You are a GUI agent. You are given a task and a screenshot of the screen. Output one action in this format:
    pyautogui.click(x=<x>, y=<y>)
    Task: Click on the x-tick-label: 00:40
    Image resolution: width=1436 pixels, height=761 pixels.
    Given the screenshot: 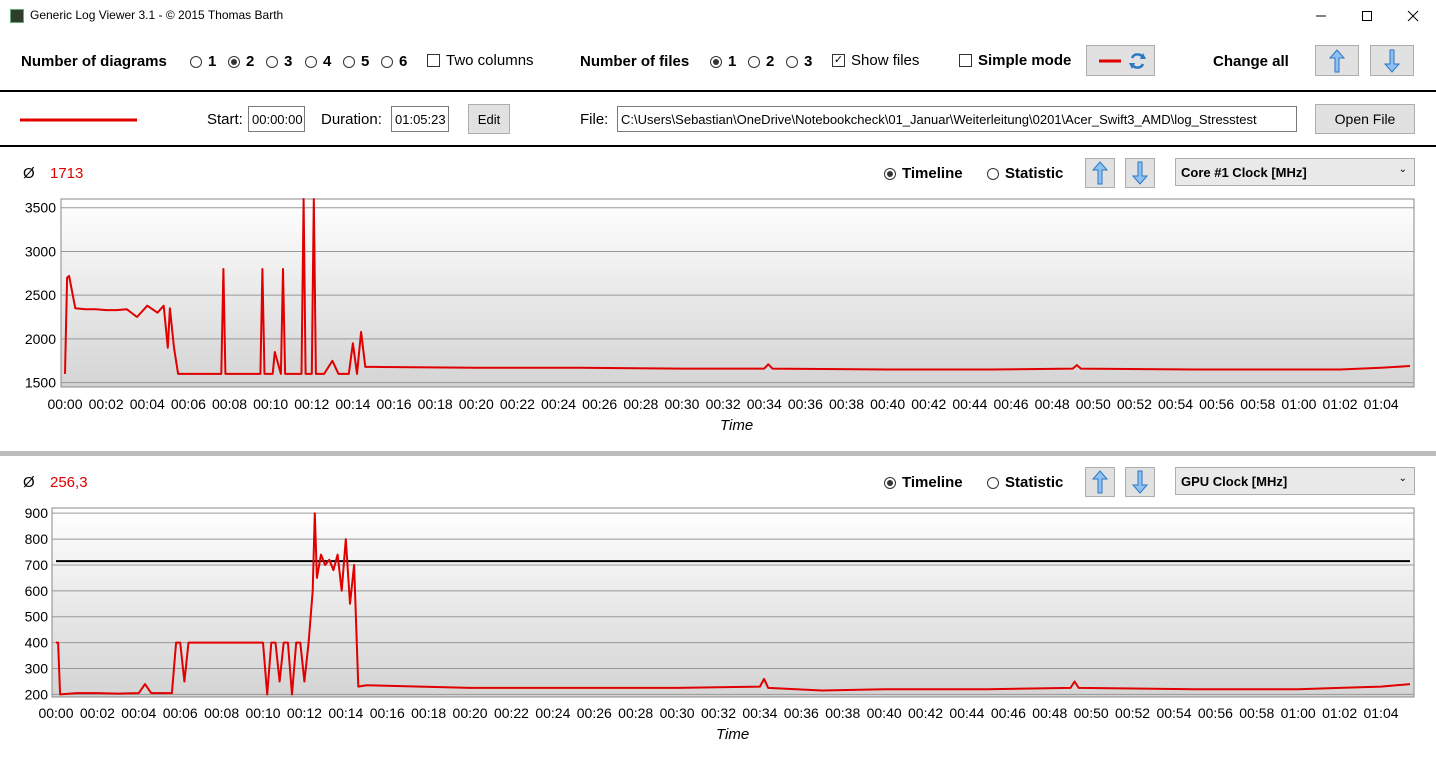 What is the action you would take?
    pyautogui.click(x=887, y=404)
    